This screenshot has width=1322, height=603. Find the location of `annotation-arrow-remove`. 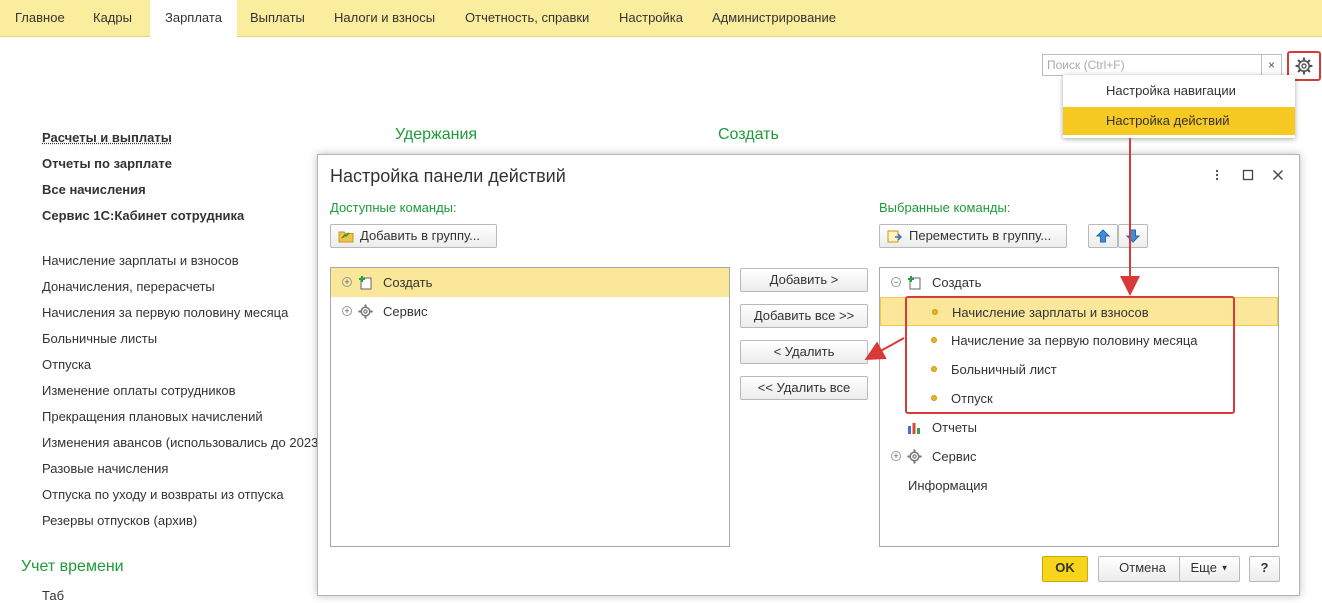

annotation-arrow-remove is located at coordinates (886, 348).